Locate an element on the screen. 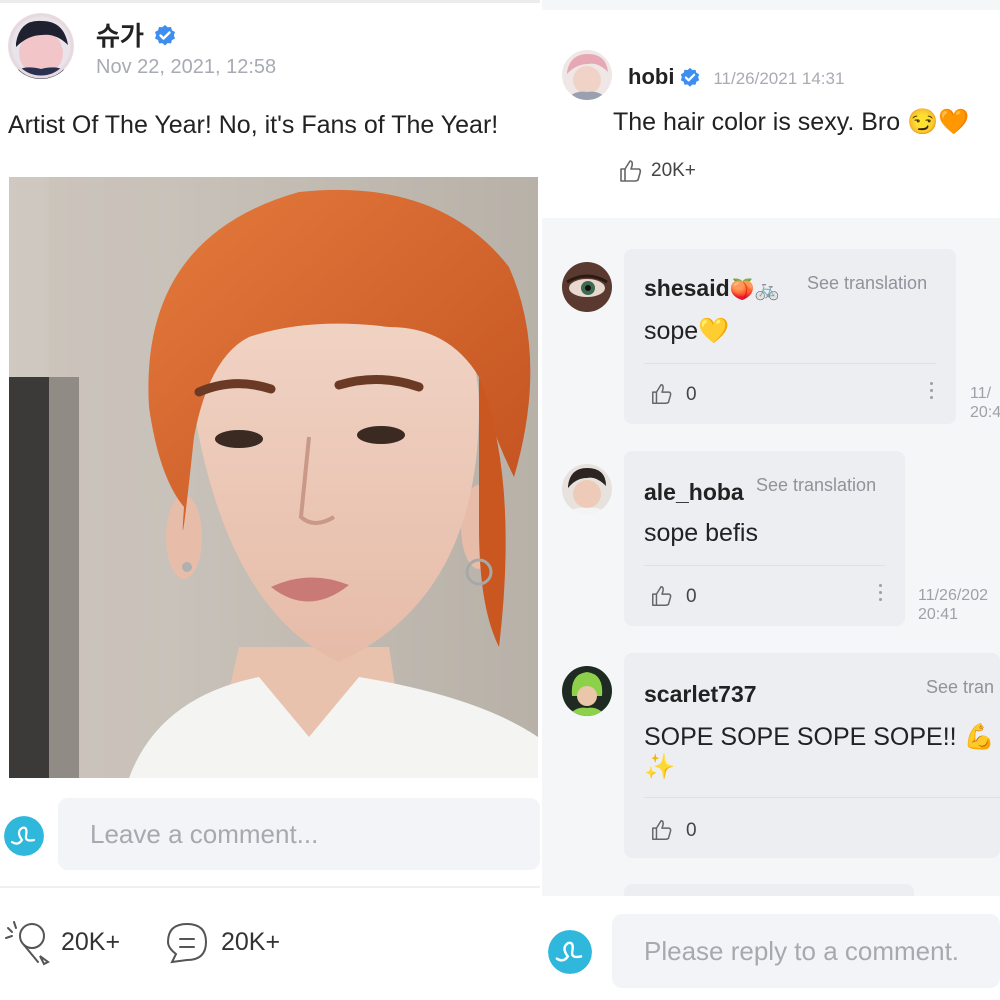  action-divider is located at coordinates (270, 887).